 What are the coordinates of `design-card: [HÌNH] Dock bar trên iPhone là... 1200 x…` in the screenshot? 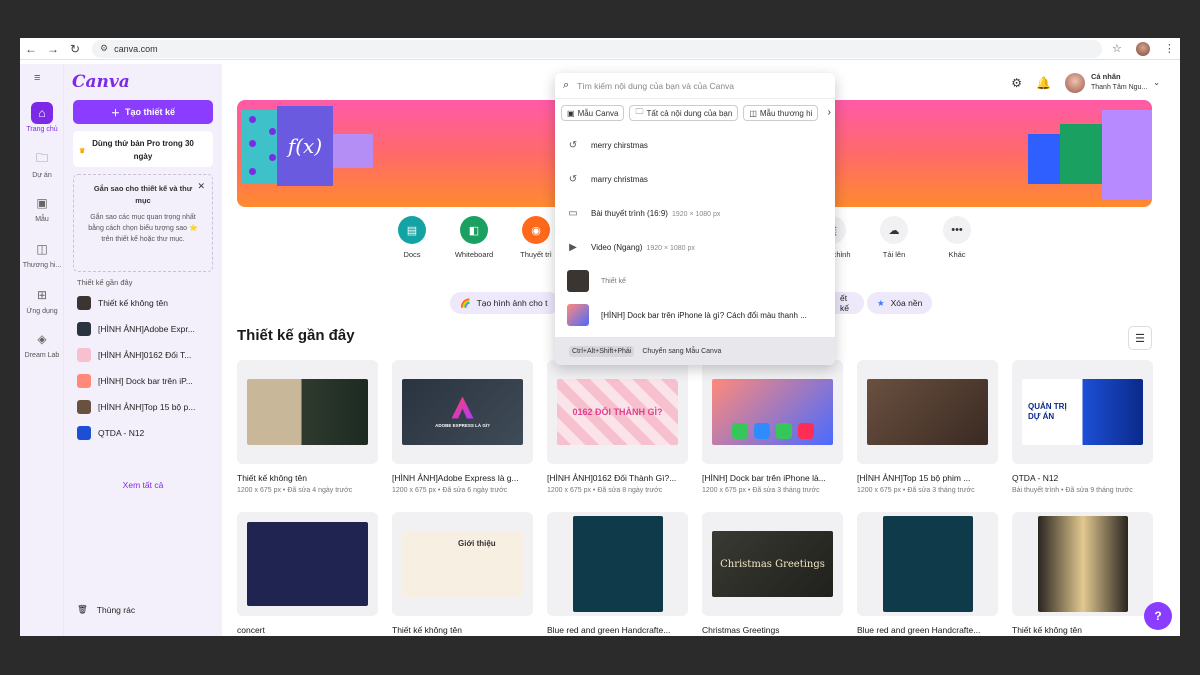 It's located at (772, 427).